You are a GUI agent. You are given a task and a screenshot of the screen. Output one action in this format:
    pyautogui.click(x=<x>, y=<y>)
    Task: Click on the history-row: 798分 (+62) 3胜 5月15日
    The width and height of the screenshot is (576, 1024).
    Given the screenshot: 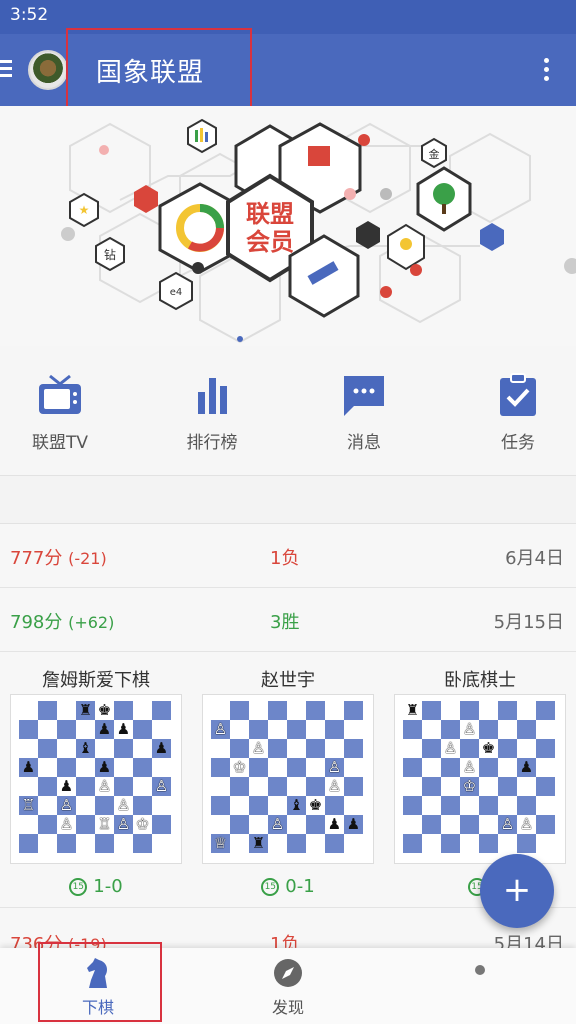 What is the action you would take?
    pyautogui.click(x=288, y=620)
    